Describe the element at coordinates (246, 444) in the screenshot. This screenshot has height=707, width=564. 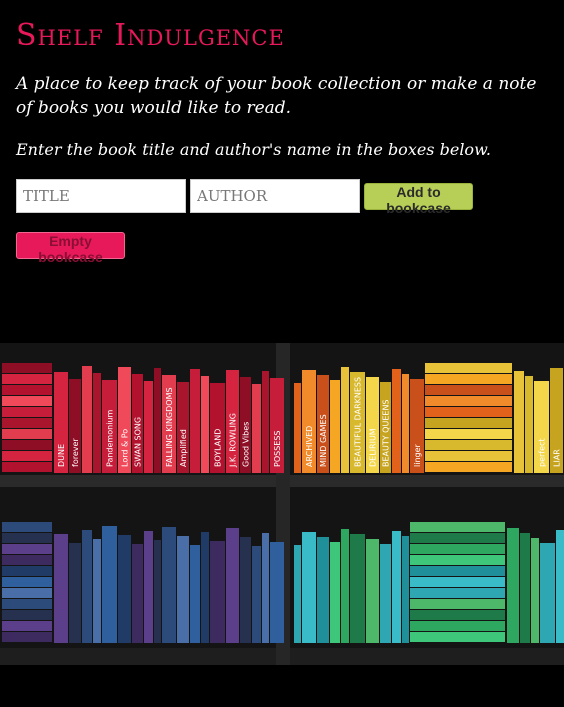
I see `book-spine-label: Good Vibes` at that location.